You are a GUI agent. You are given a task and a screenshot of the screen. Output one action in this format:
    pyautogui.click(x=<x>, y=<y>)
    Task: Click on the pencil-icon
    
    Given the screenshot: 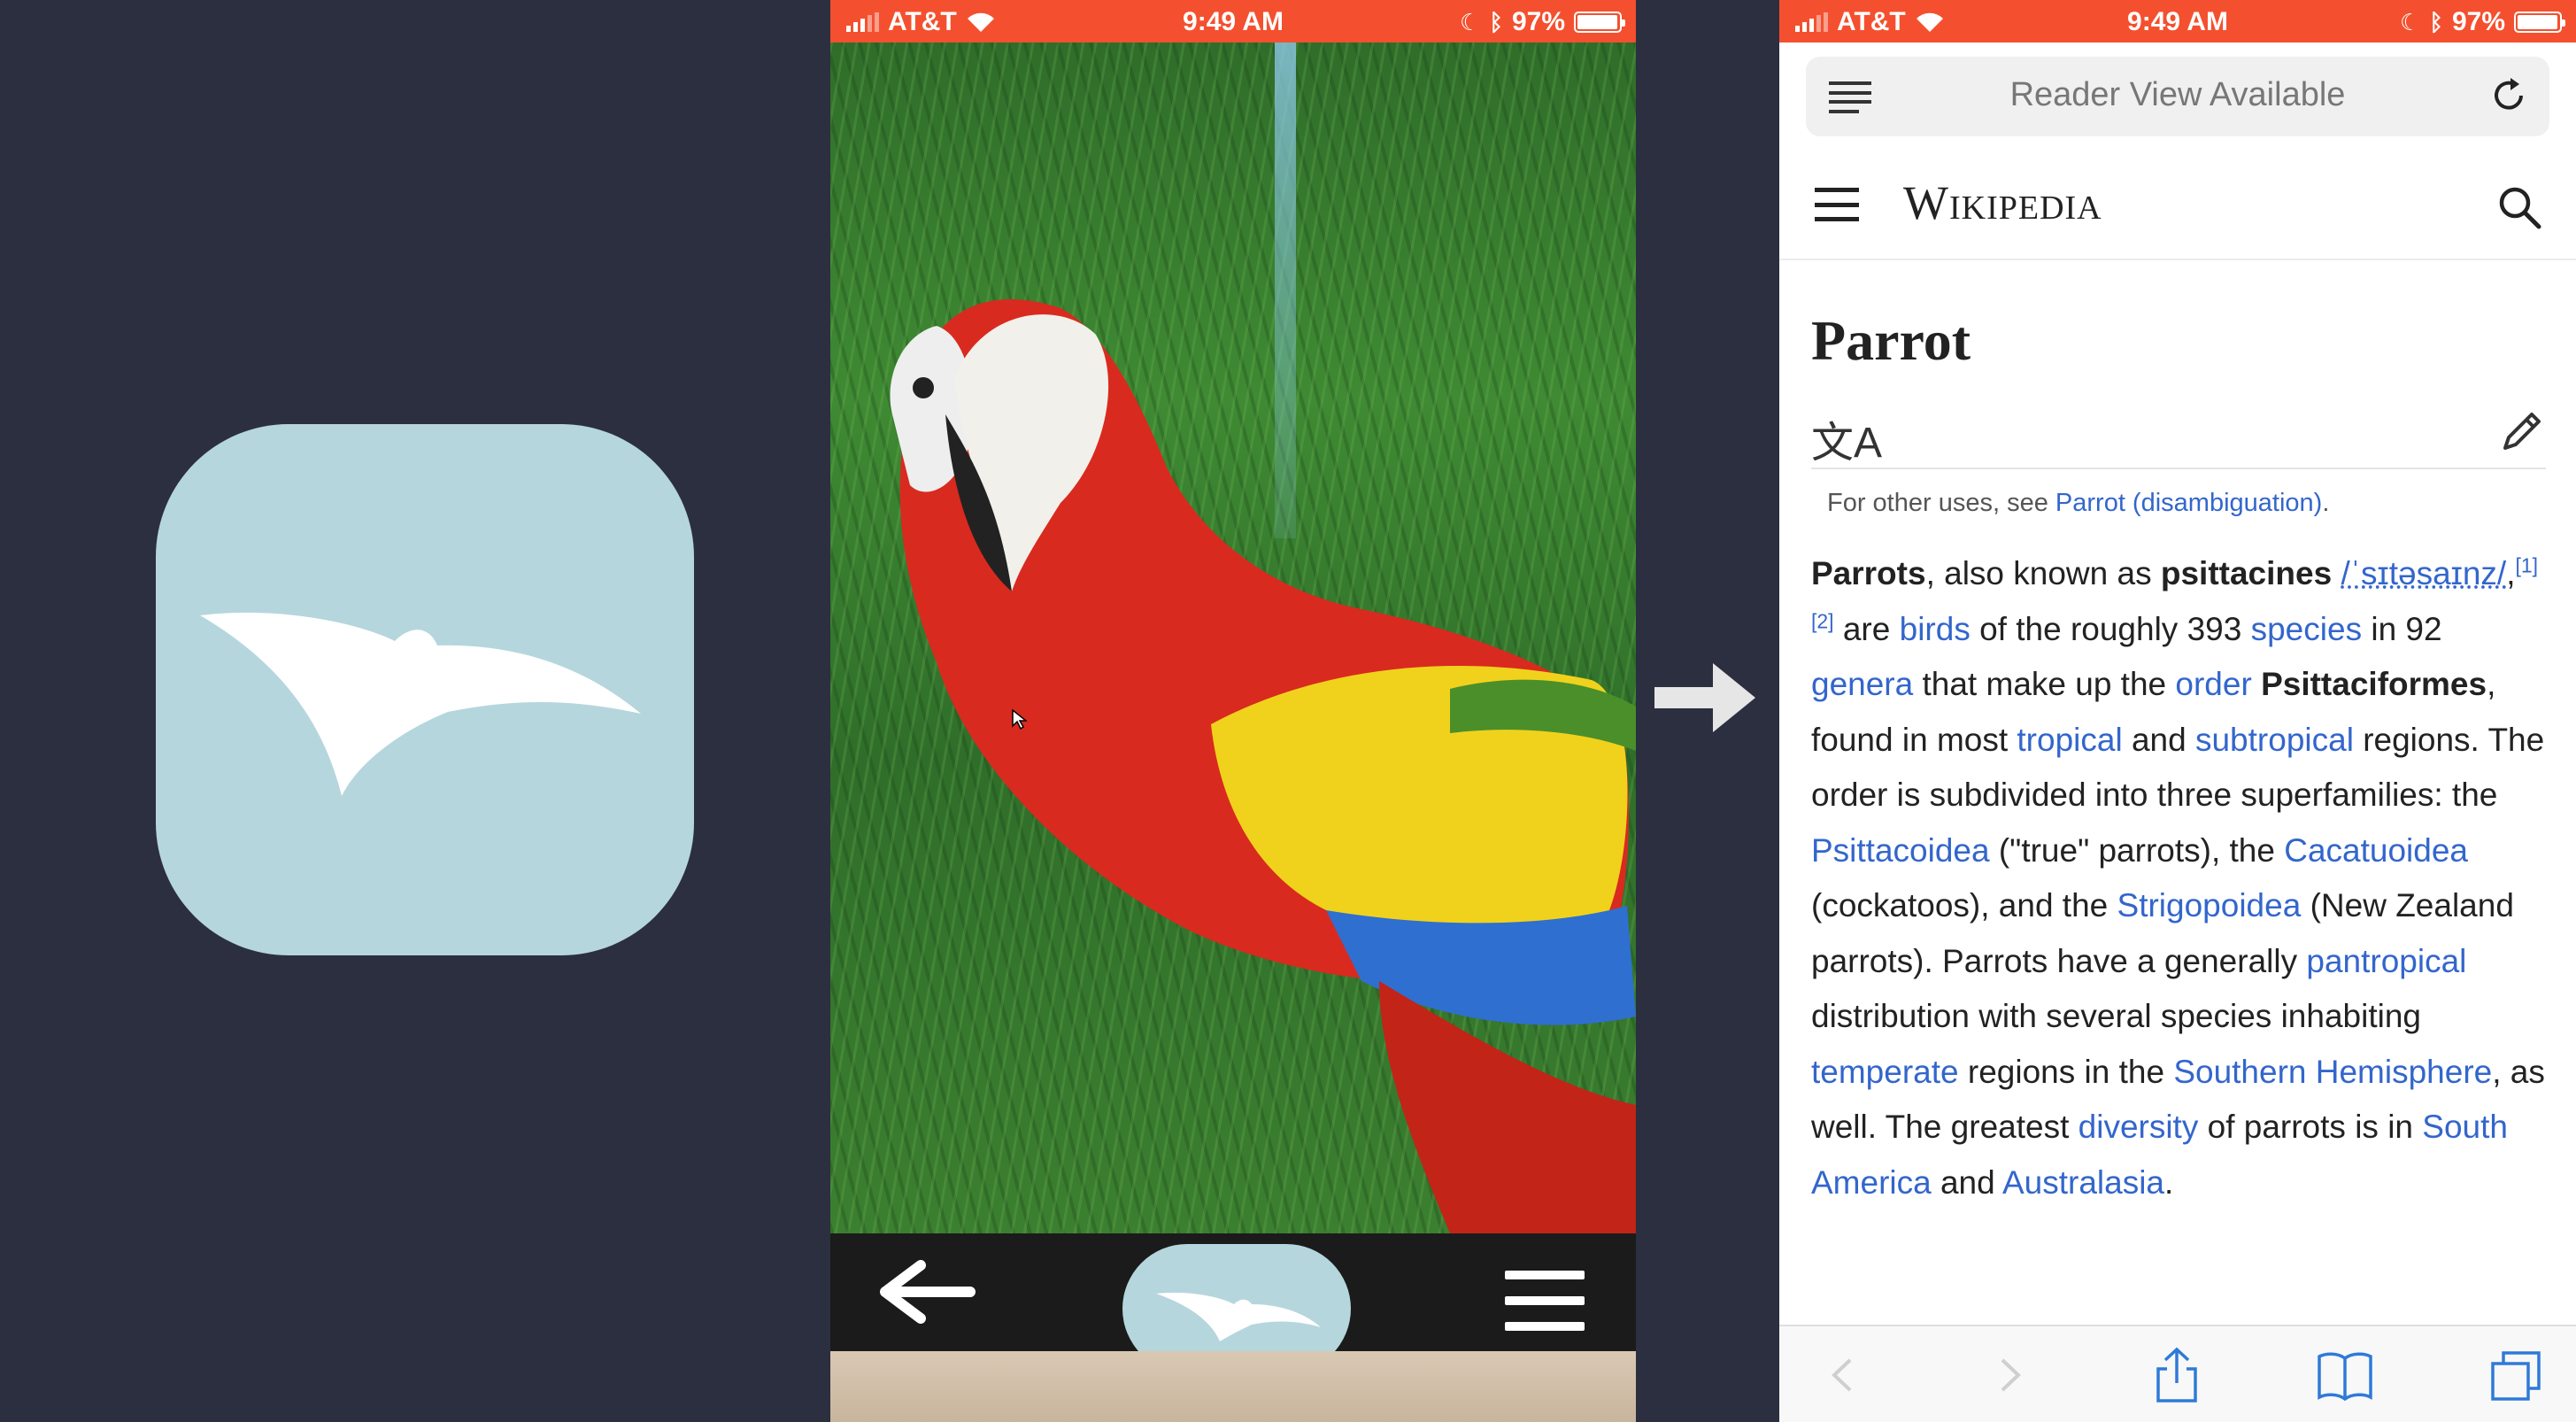 What is the action you would take?
    pyautogui.click(x=2522, y=431)
    